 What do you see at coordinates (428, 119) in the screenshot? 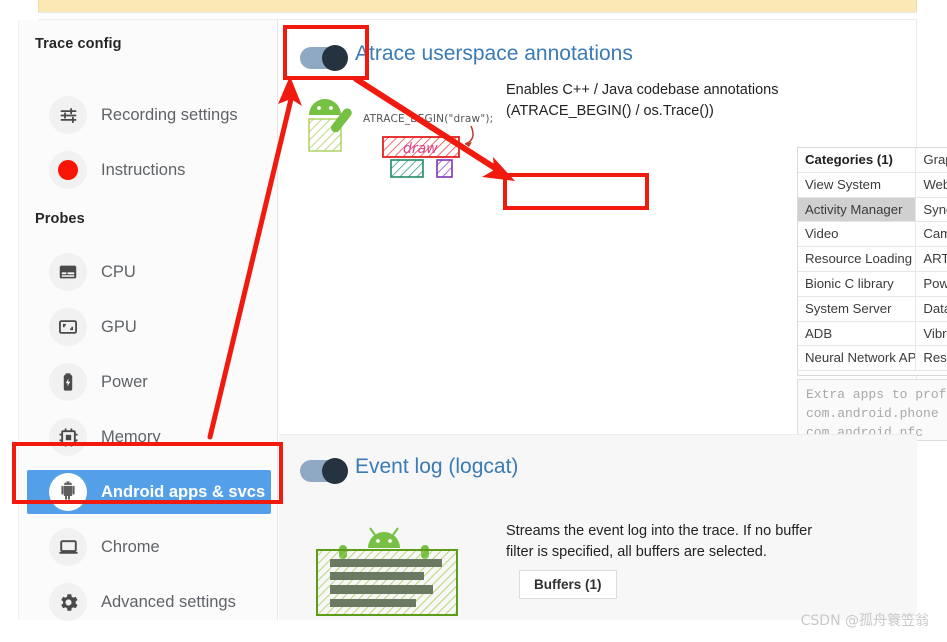
I see `atrace-illustration-code-label: ATRACE_BEGIN("draw");` at bounding box center [428, 119].